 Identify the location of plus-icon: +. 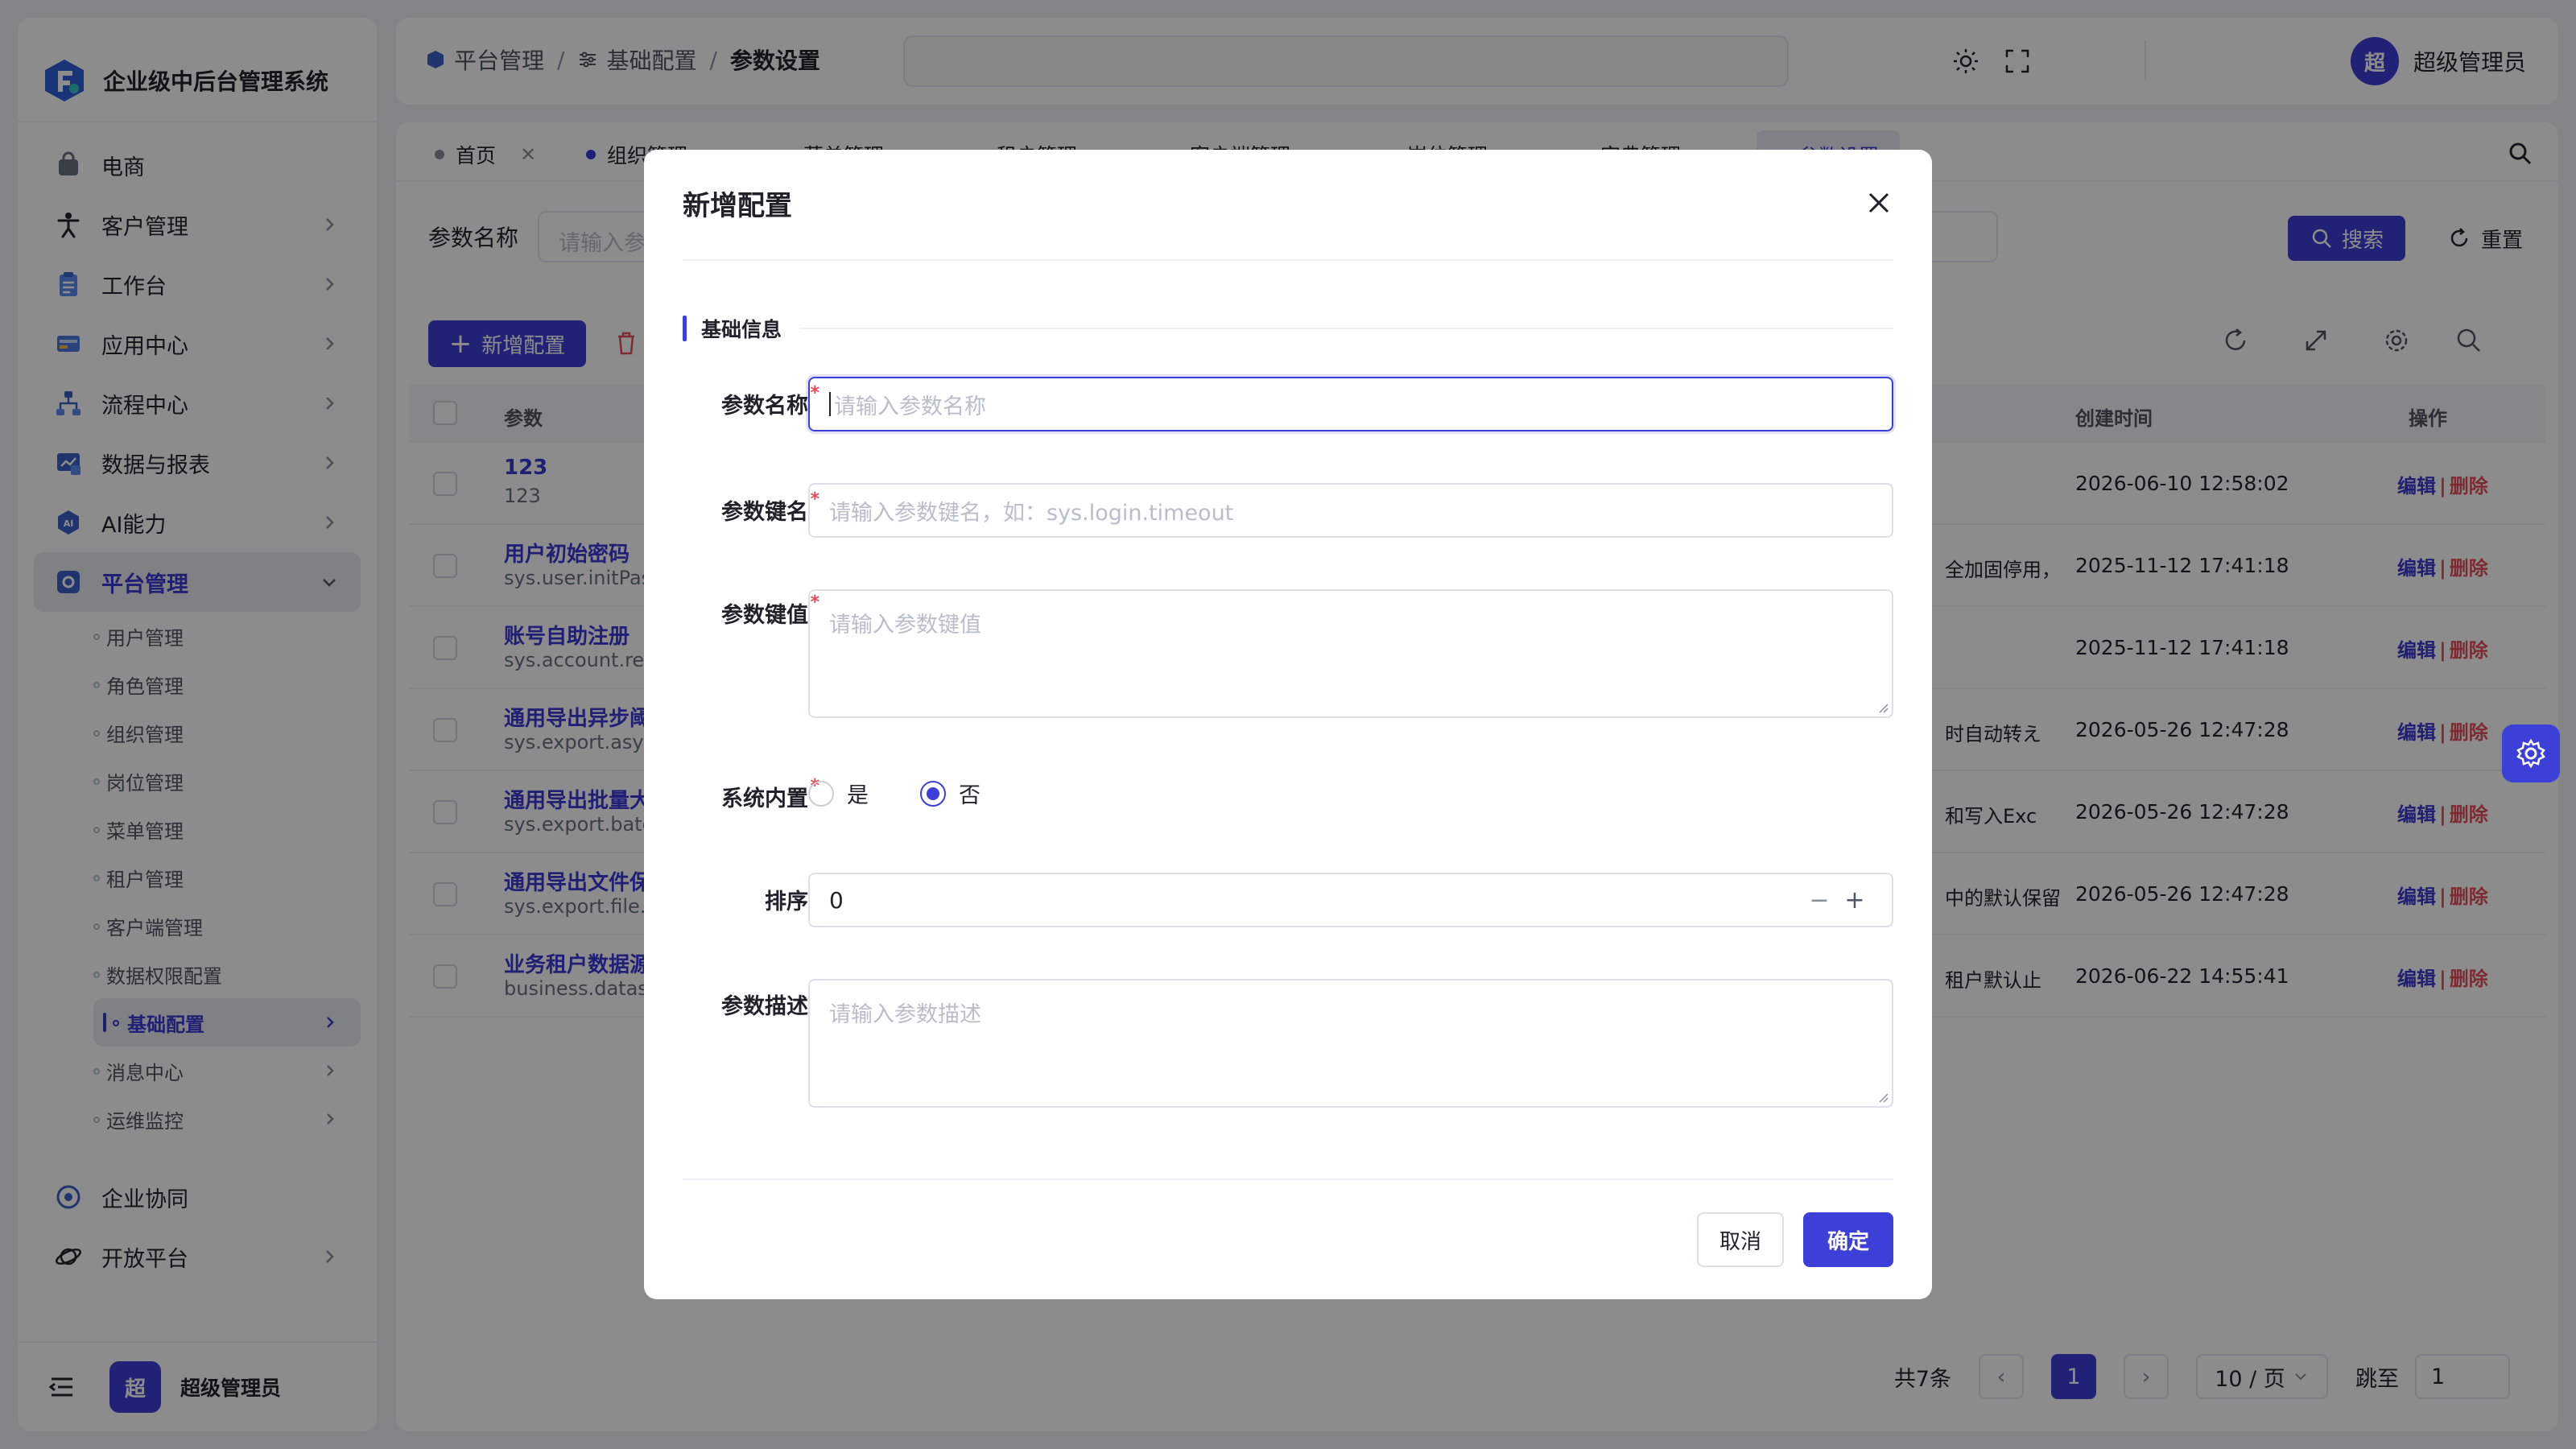
(1854, 900).